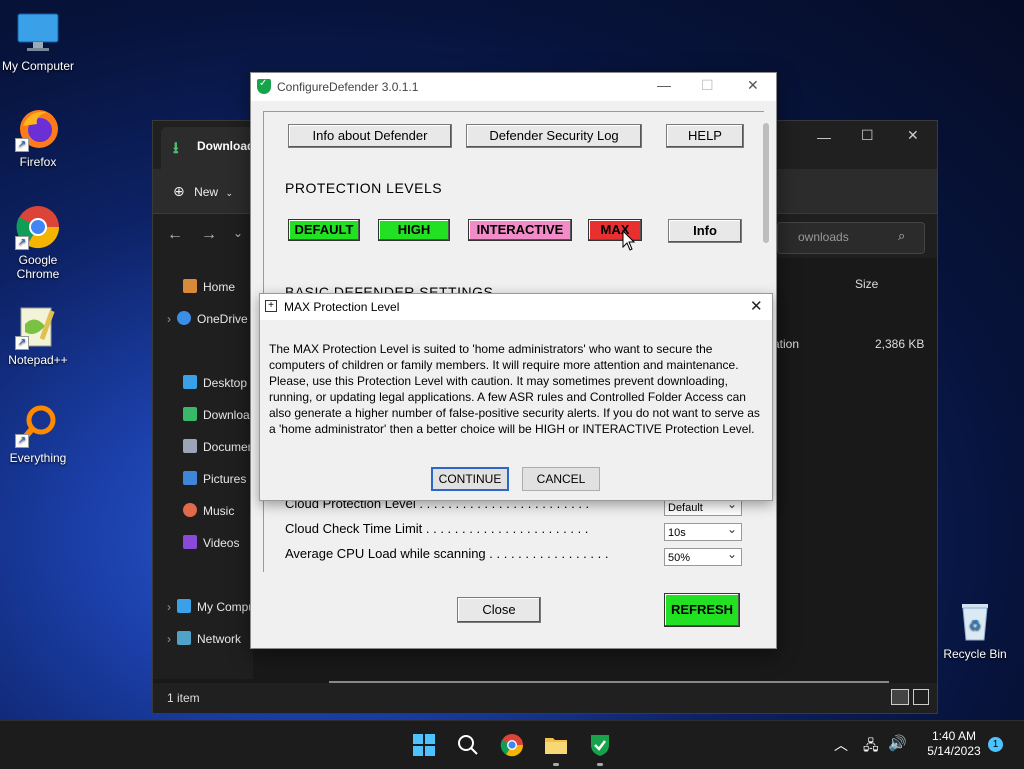 This screenshot has width=1024, height=769. Describe the element at coordinates (38, 458) in the screenshot. I see `desktop-icon-label: Everything` at that location.